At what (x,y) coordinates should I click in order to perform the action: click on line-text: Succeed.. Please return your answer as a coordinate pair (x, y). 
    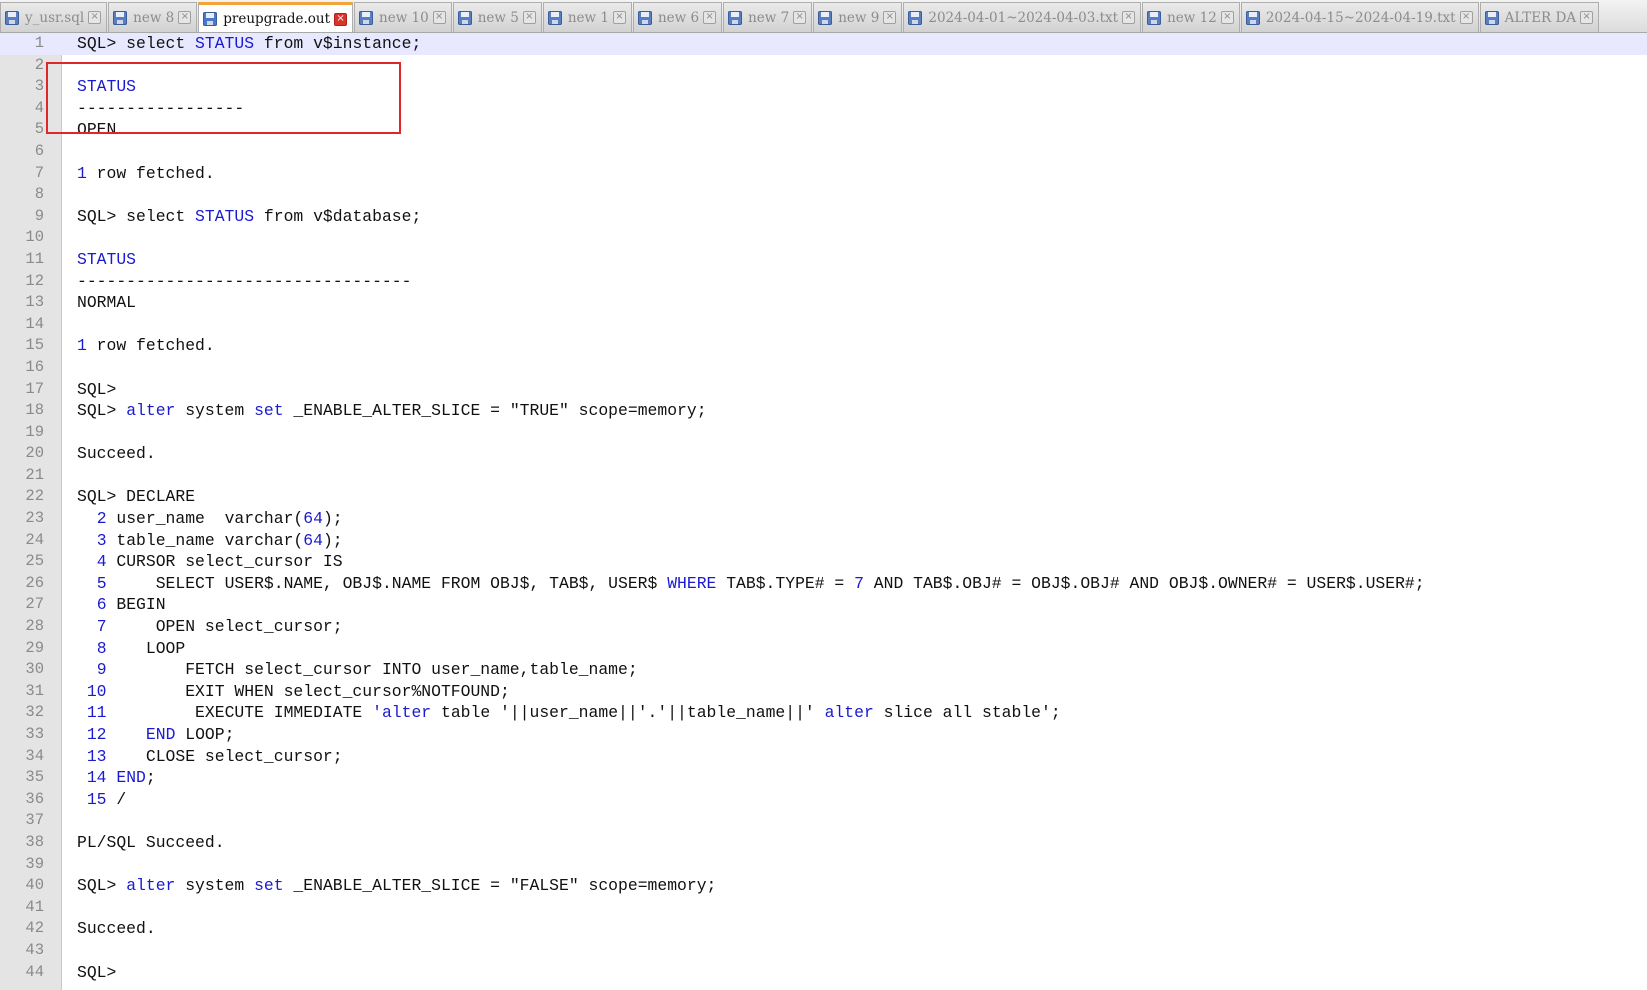
    Looking at the image, I should click on (116, 454).